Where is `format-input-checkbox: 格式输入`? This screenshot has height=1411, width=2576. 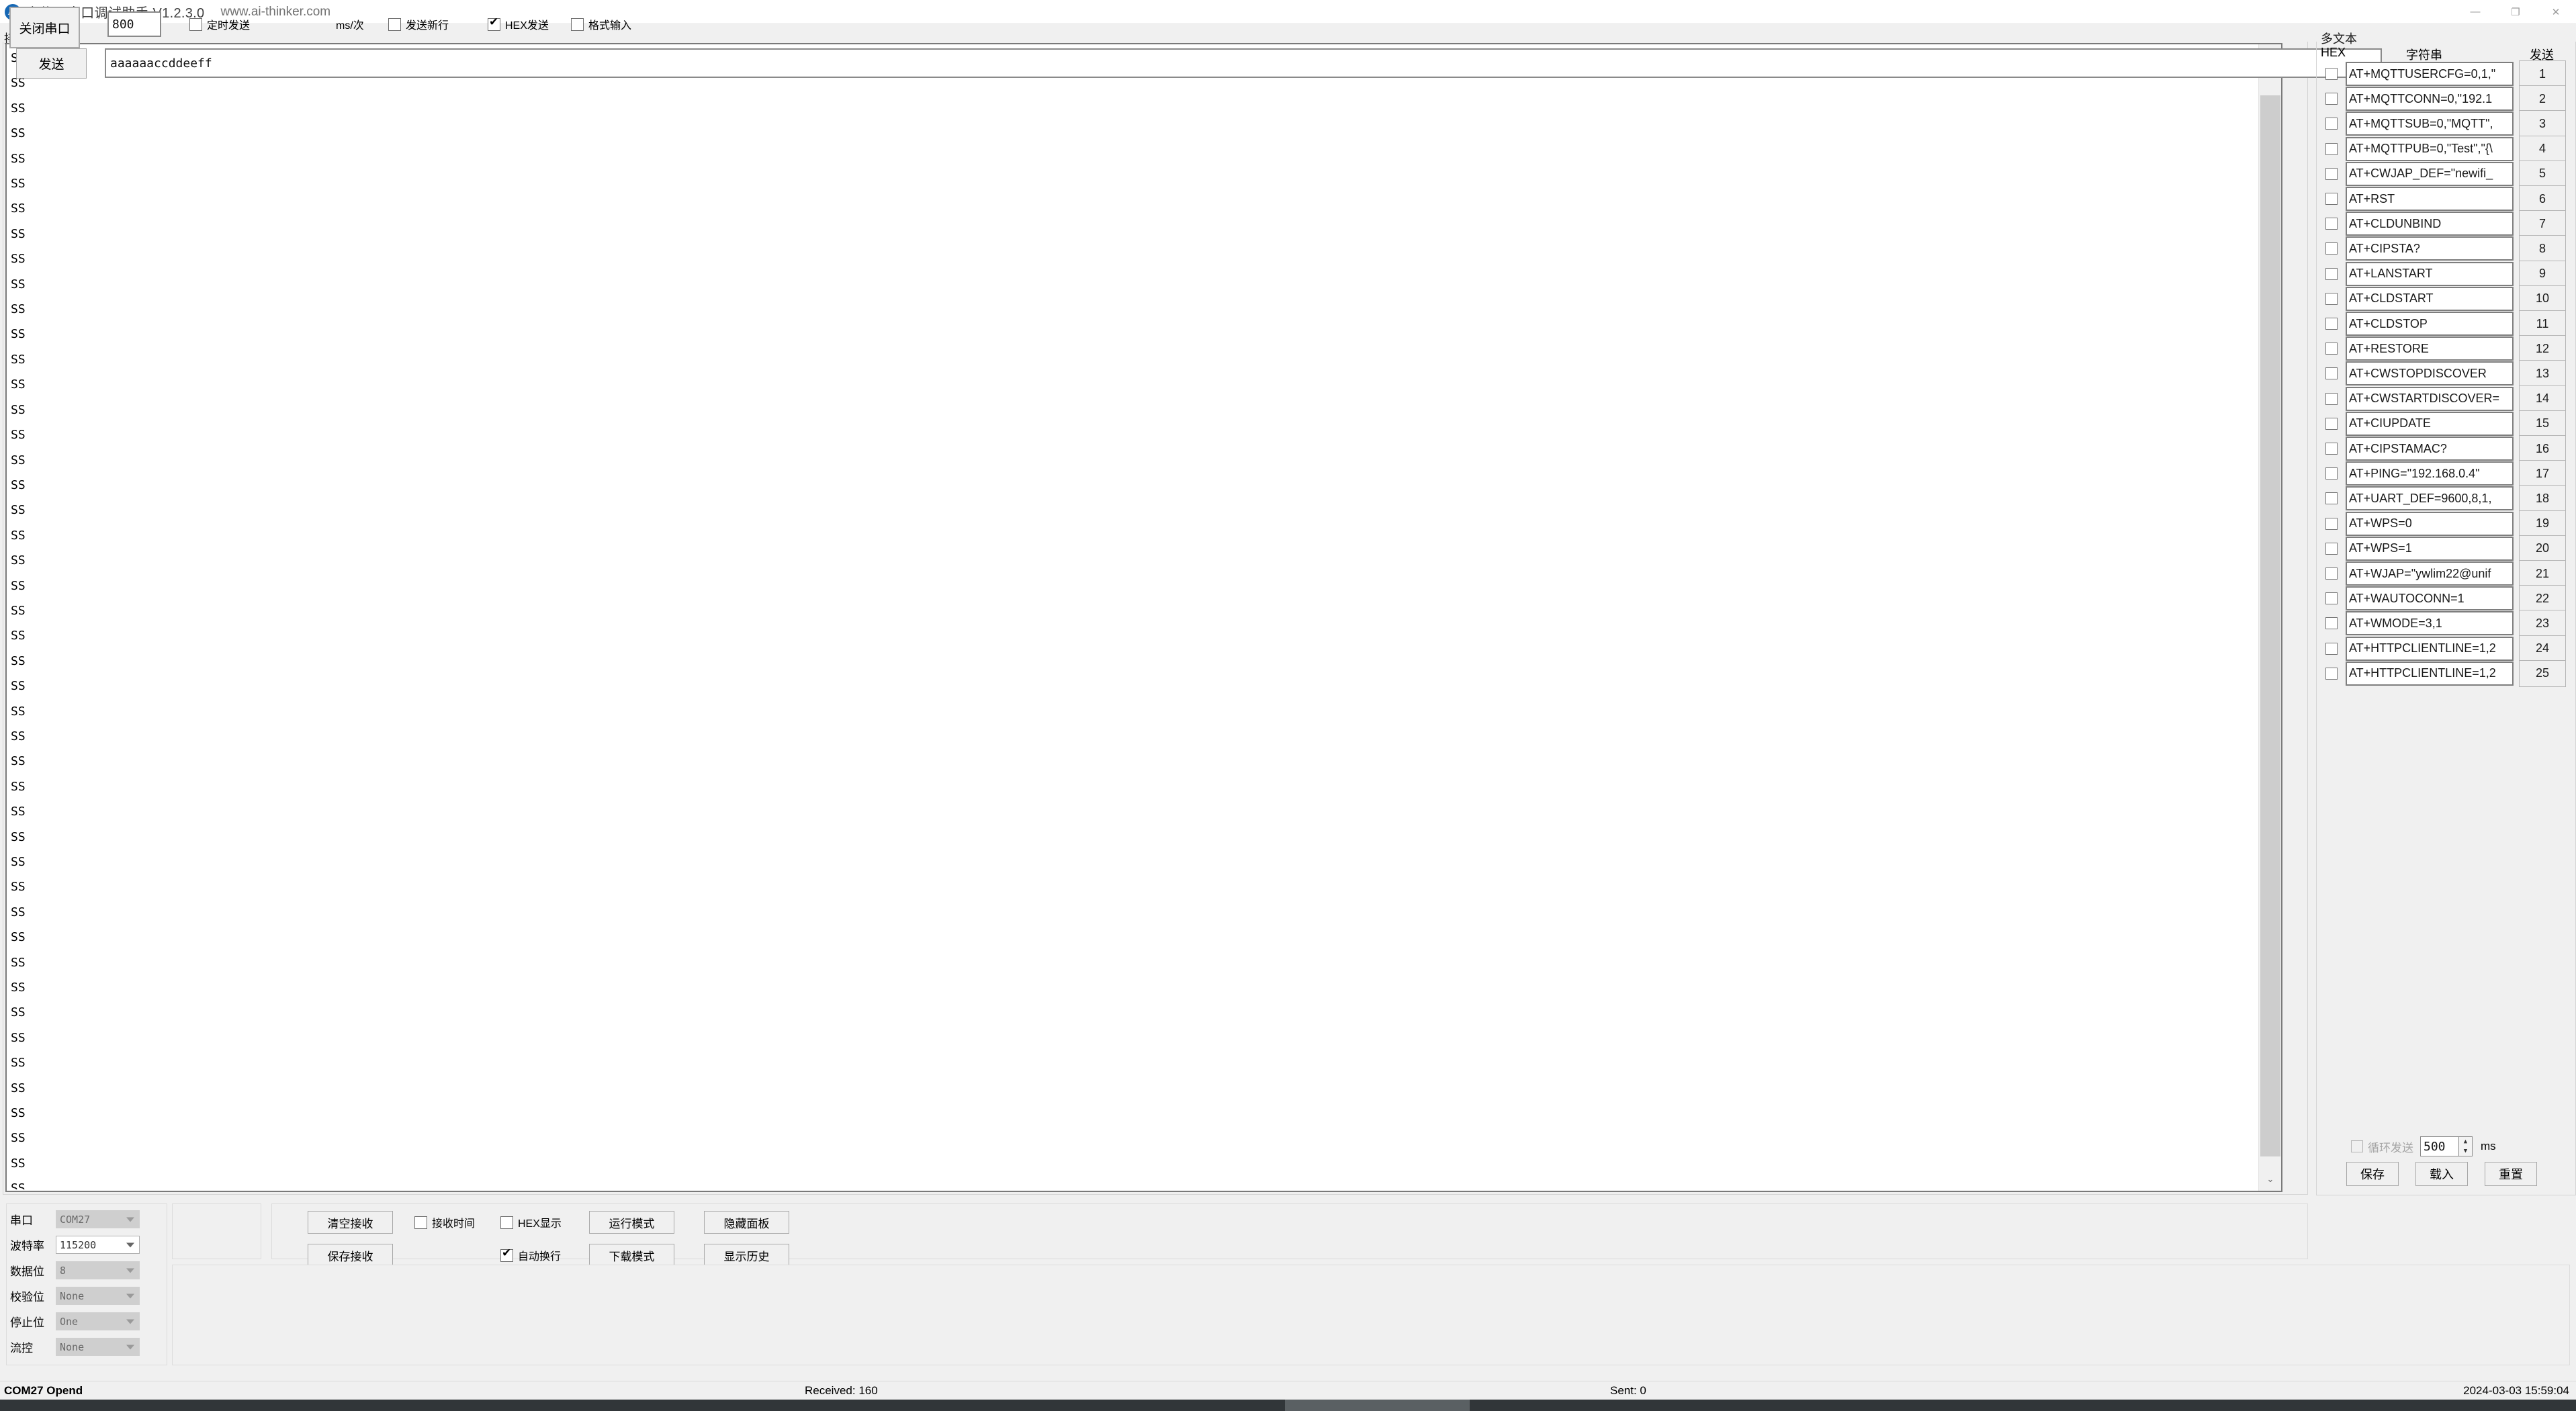 format-input-checkbox: 格式输入 is located at coordinates (601, 24).